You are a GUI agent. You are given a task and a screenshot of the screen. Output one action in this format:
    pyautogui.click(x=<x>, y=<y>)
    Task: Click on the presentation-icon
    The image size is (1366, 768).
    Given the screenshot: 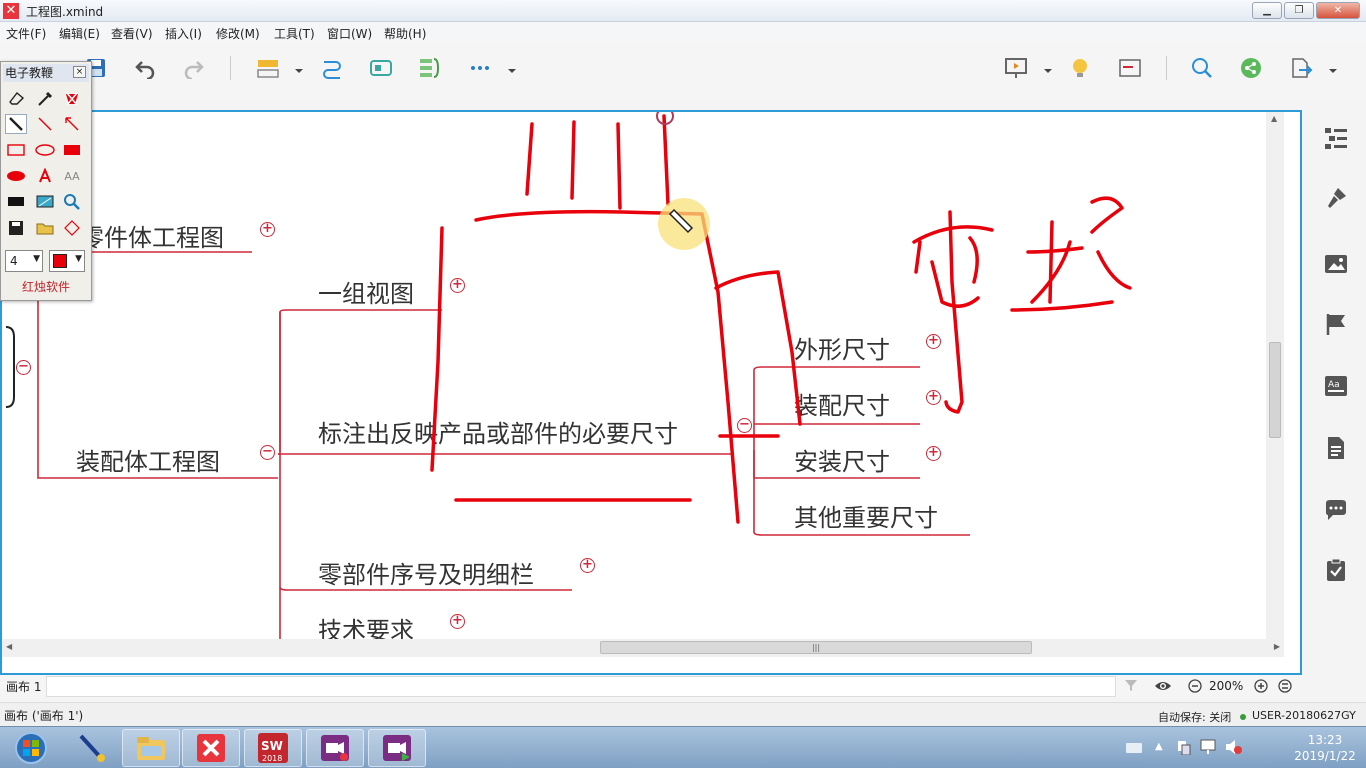 What is the action you would take?
    pyautogui.click(x=1016, y=68)
    